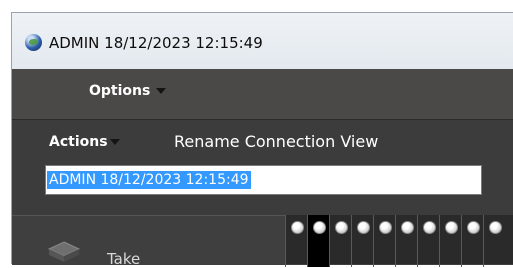 The height and width of the screenshot is (268, 513). I want to click on take-icon, so click(64, 251).